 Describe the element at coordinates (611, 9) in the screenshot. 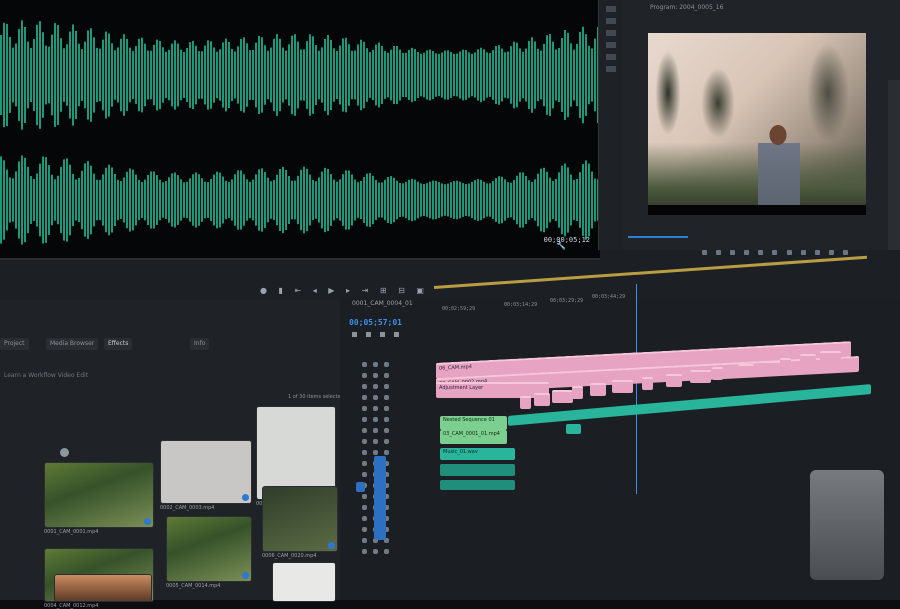

I see `selection-tool-icon` at that location.